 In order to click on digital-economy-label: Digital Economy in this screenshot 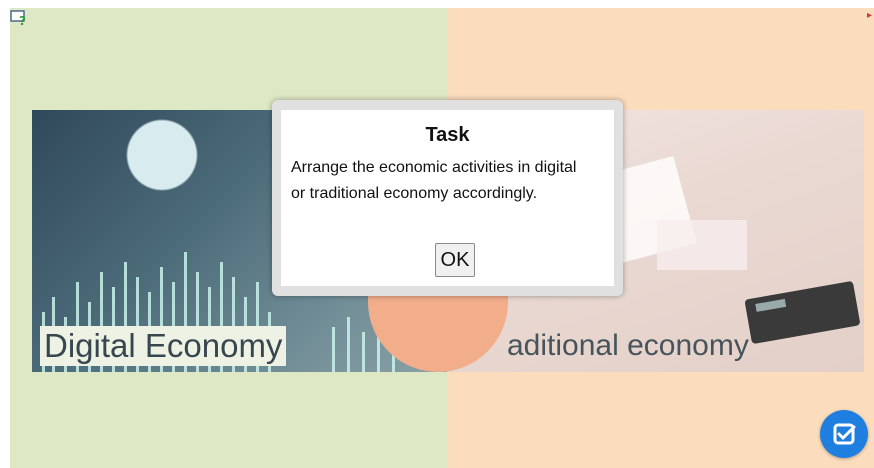, I will do `click(163, 346)`.